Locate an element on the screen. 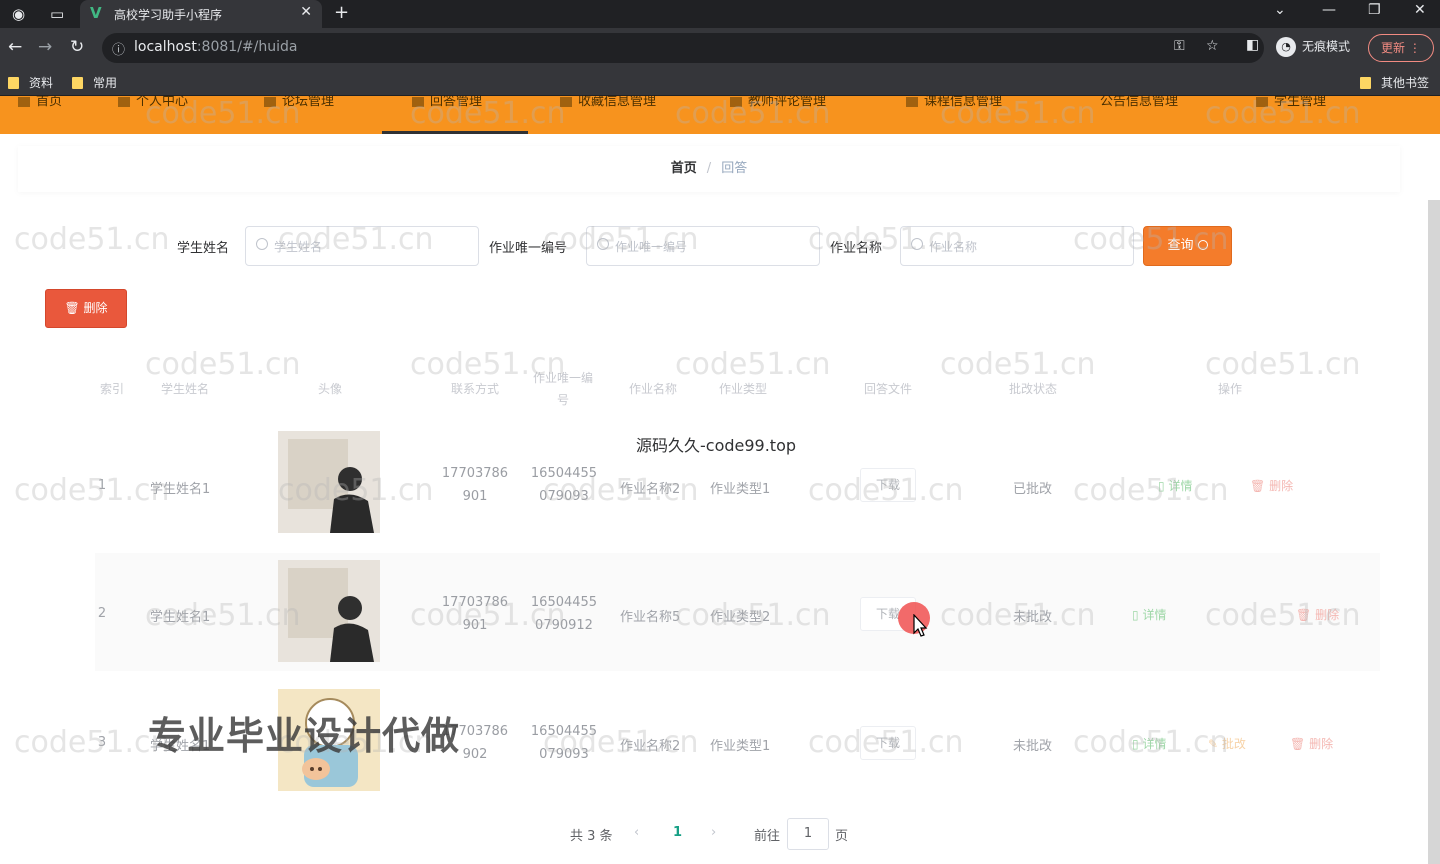 The height and width of the screenshot is (864, 1440). url-bar: ⓘ localhost:8081/#/huida ⚿ ☆ is located at coordinates (683, 48).